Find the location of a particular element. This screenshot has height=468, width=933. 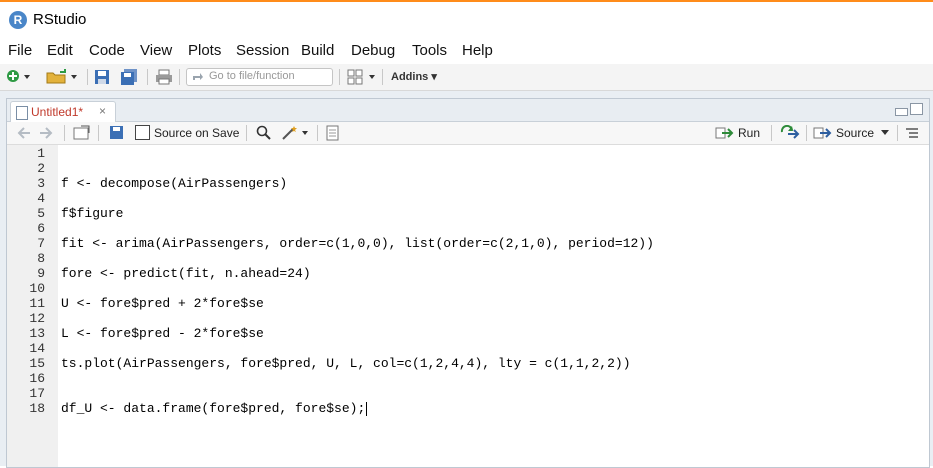

line-number: 8 is located at coordinates (41, 258).